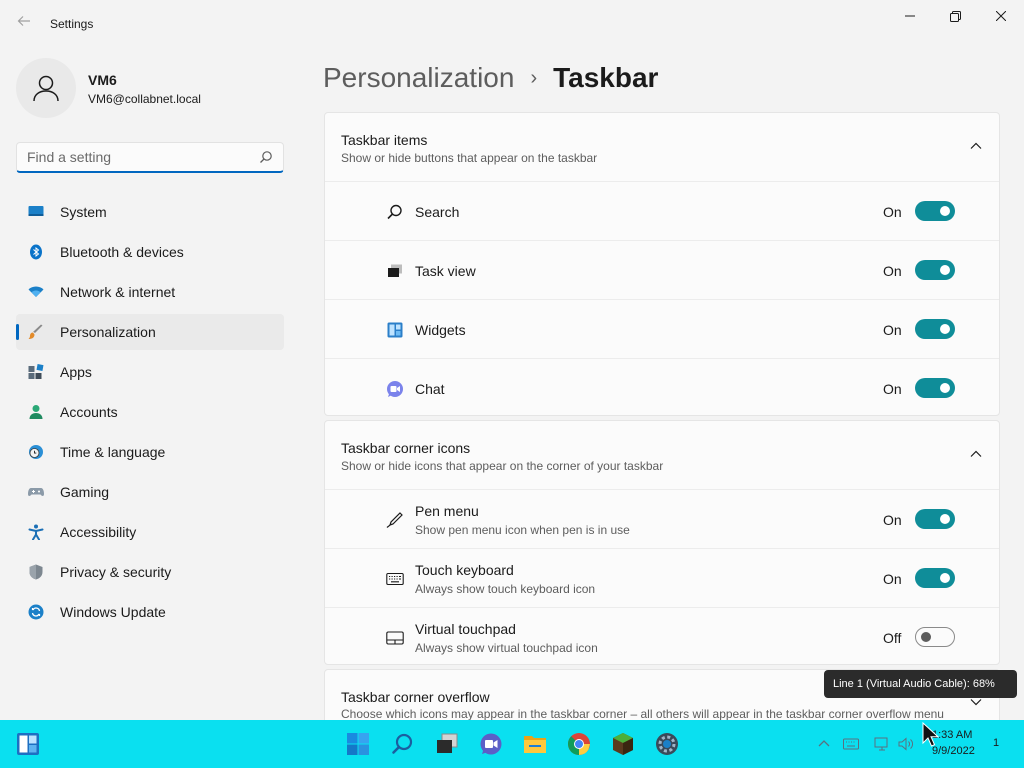  Describe the element at coordinates (935, 211) in the screenshot. I see `search-toggle` at that location.